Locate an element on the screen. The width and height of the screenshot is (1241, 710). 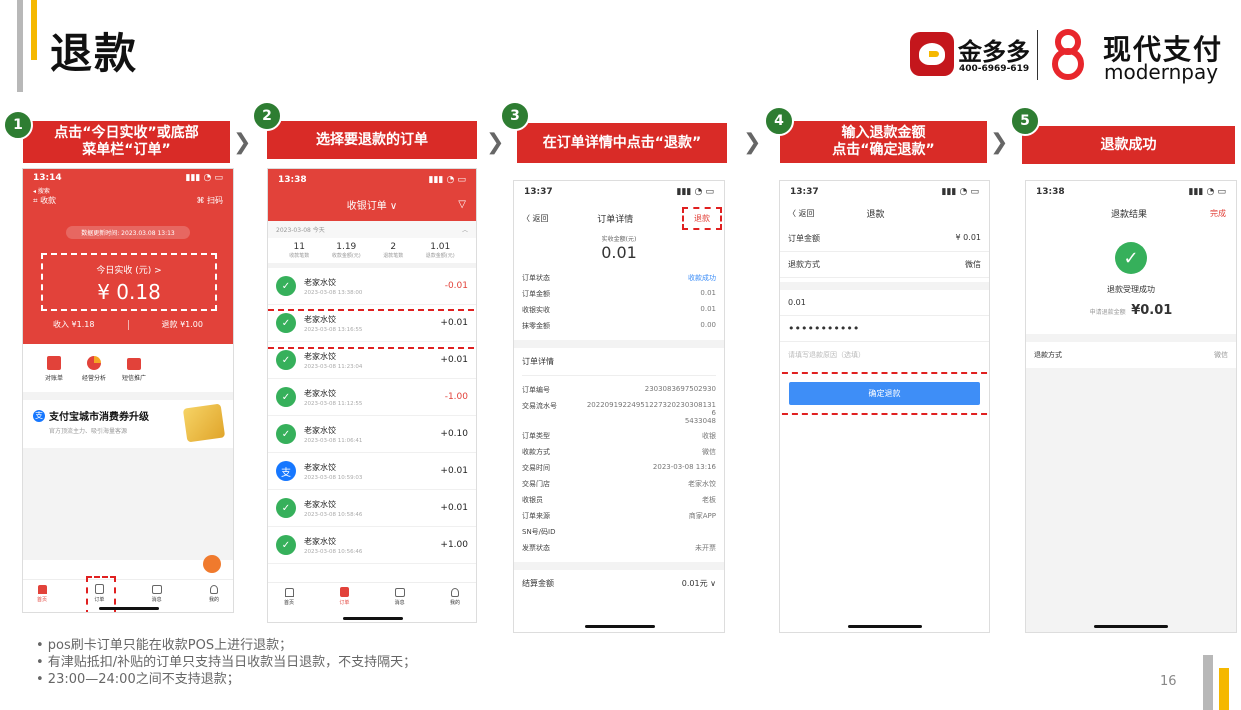
refund-reason-input: 请填写退款原因（选填） is located at coordinates (884, 355).